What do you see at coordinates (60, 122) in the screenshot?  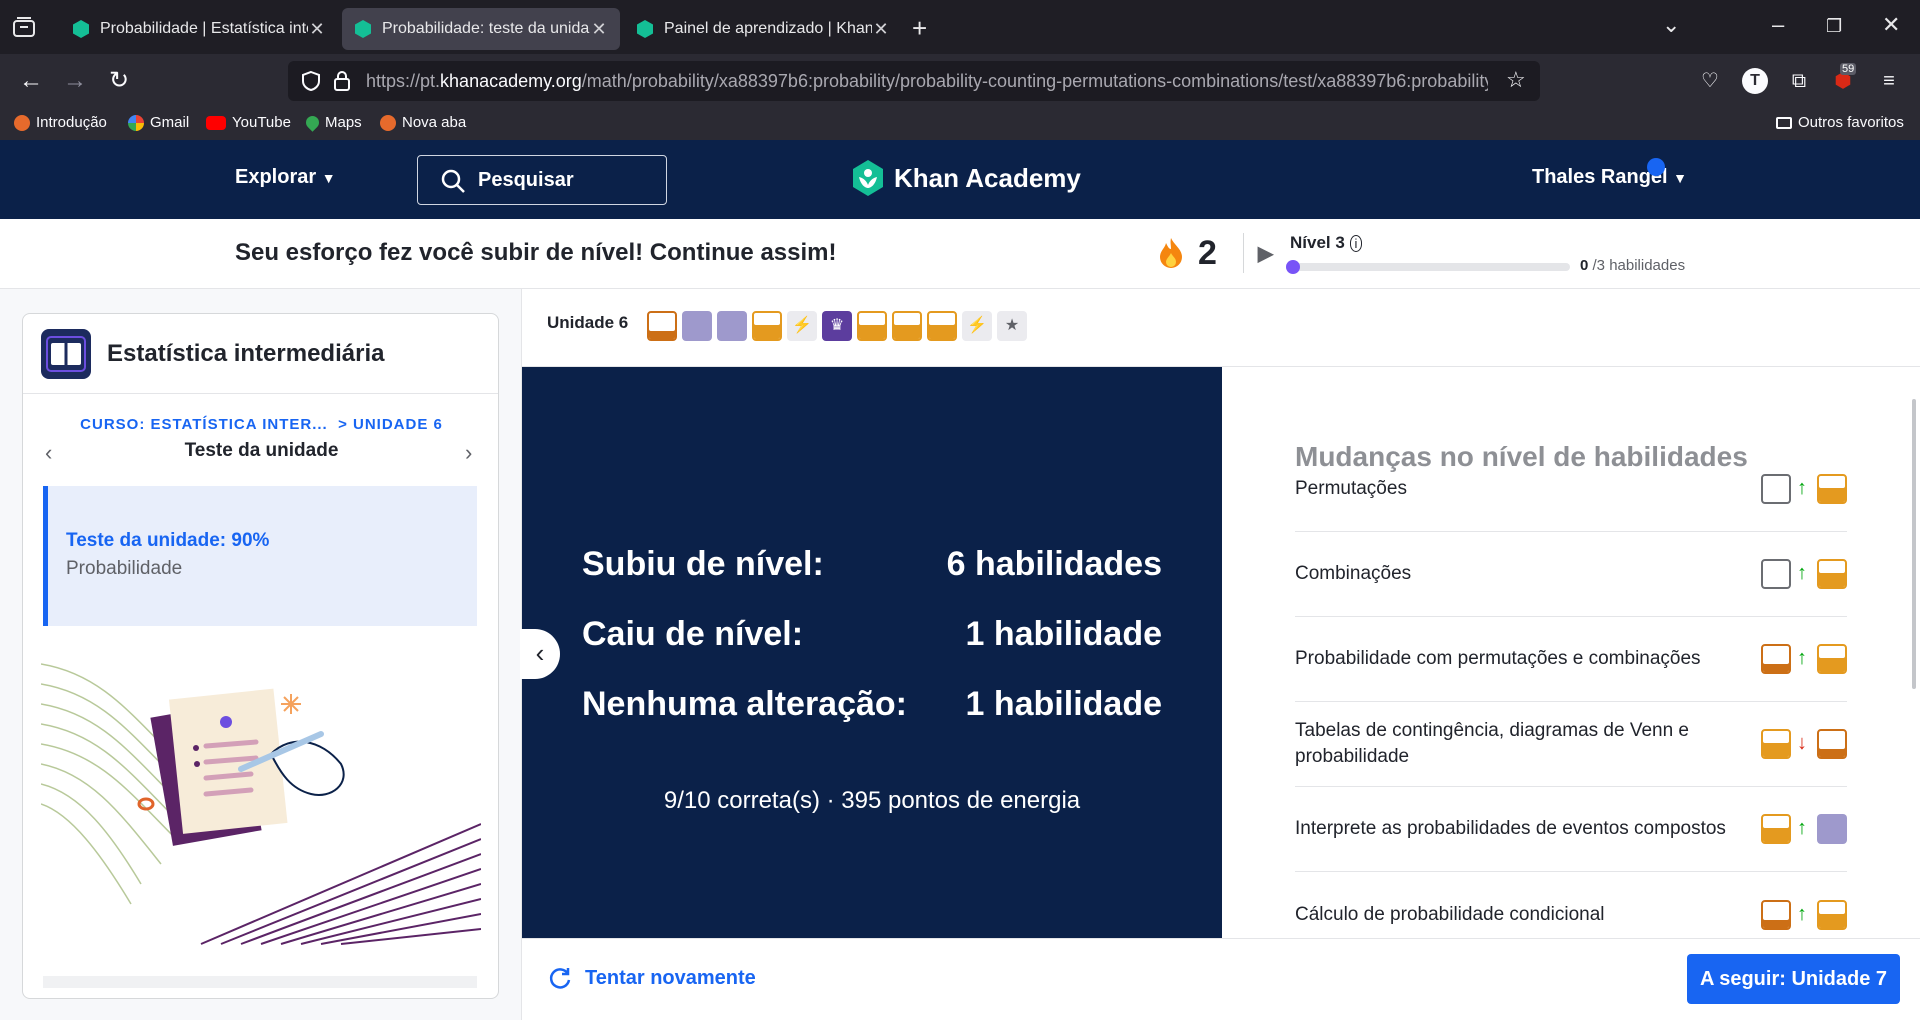 I see `bookmark-introducao: Introdução` at bounding box center [60, 122].